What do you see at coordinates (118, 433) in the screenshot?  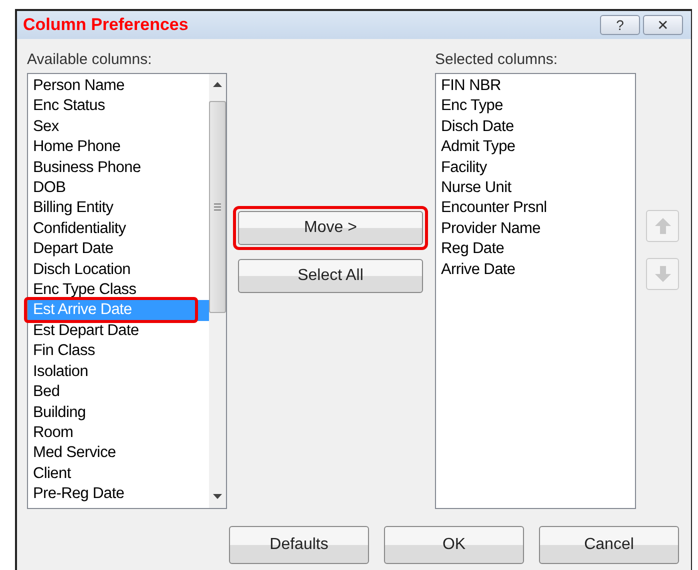 I see `list-item: Room` at bounding box center [118, 433].